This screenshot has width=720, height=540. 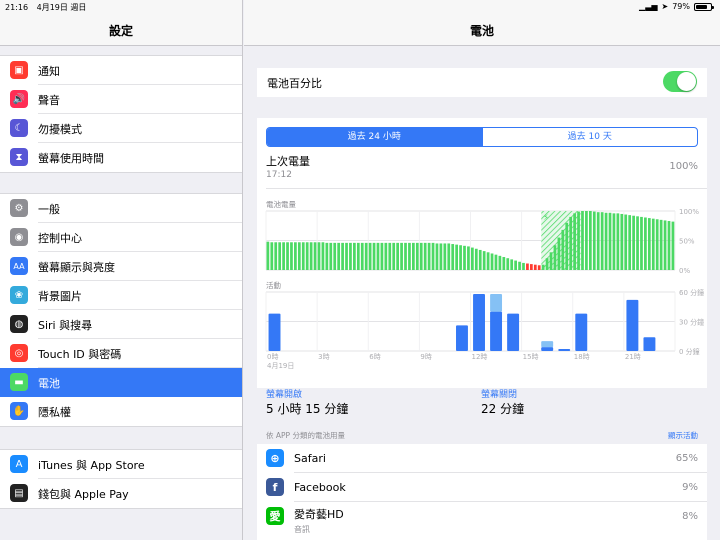 What do you see at coordinates (121, 266) in the screenshot?
I see `sidebar-item: AA 螢幕顯示與亮度` at bounding box center [121, 266].